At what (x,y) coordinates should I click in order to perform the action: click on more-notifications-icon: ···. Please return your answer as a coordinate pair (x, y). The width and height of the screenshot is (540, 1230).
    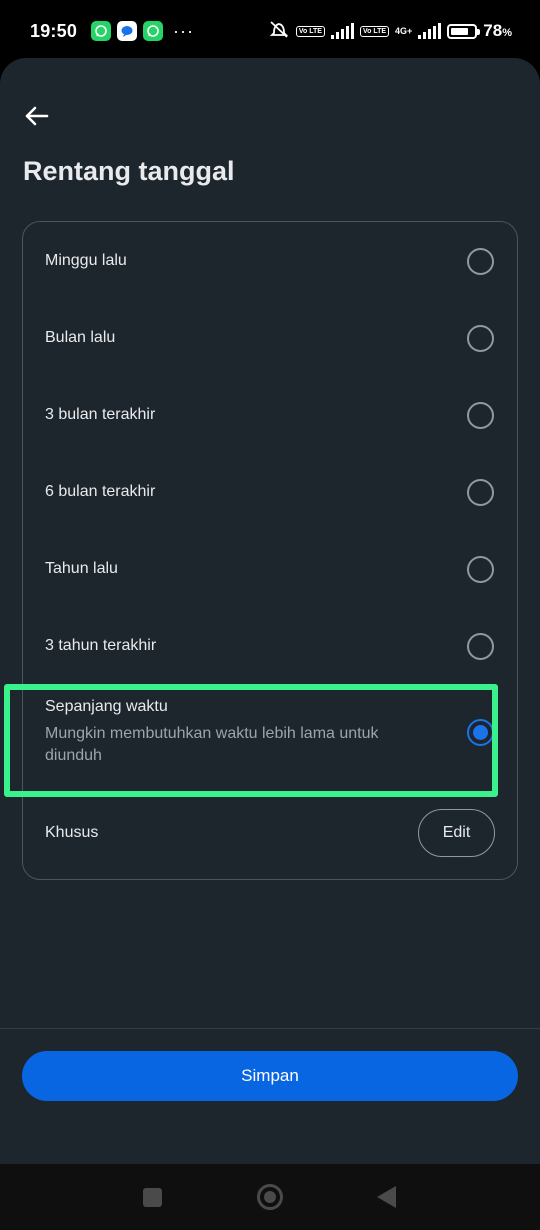
    Looking at the image, I should click on (184, 31).